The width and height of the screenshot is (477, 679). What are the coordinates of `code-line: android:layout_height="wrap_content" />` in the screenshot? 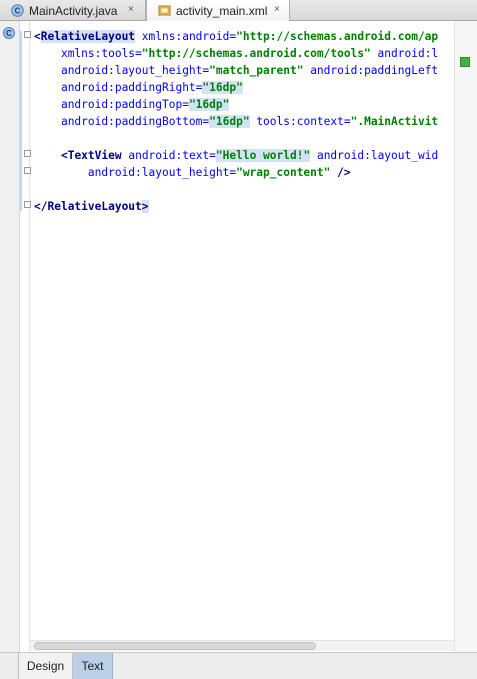 It's located at (244, 172).